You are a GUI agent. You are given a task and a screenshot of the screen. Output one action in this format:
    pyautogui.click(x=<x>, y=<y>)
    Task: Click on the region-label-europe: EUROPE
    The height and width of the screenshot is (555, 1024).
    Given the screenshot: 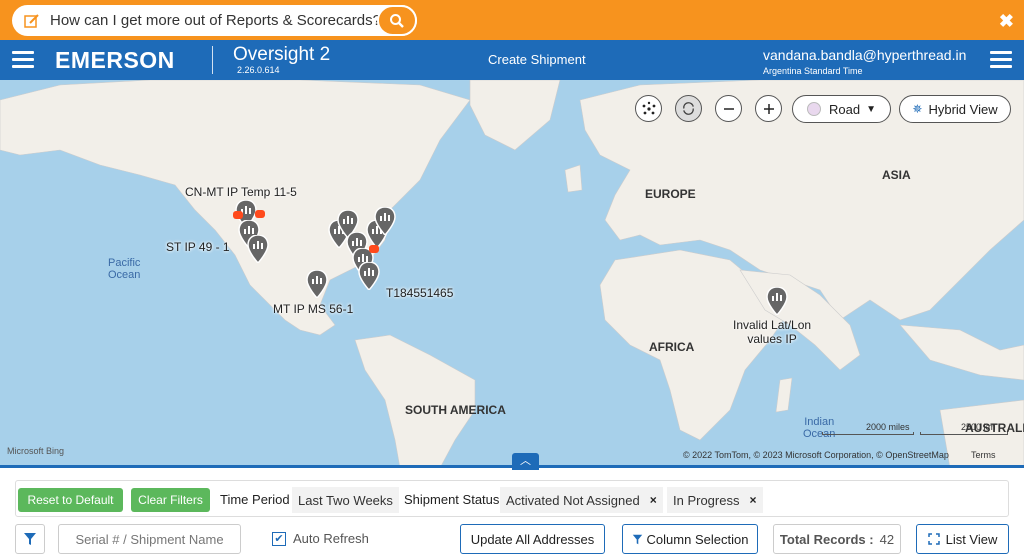 What is the action you would take?
    pyautogui.click(x=670, y=194)
    